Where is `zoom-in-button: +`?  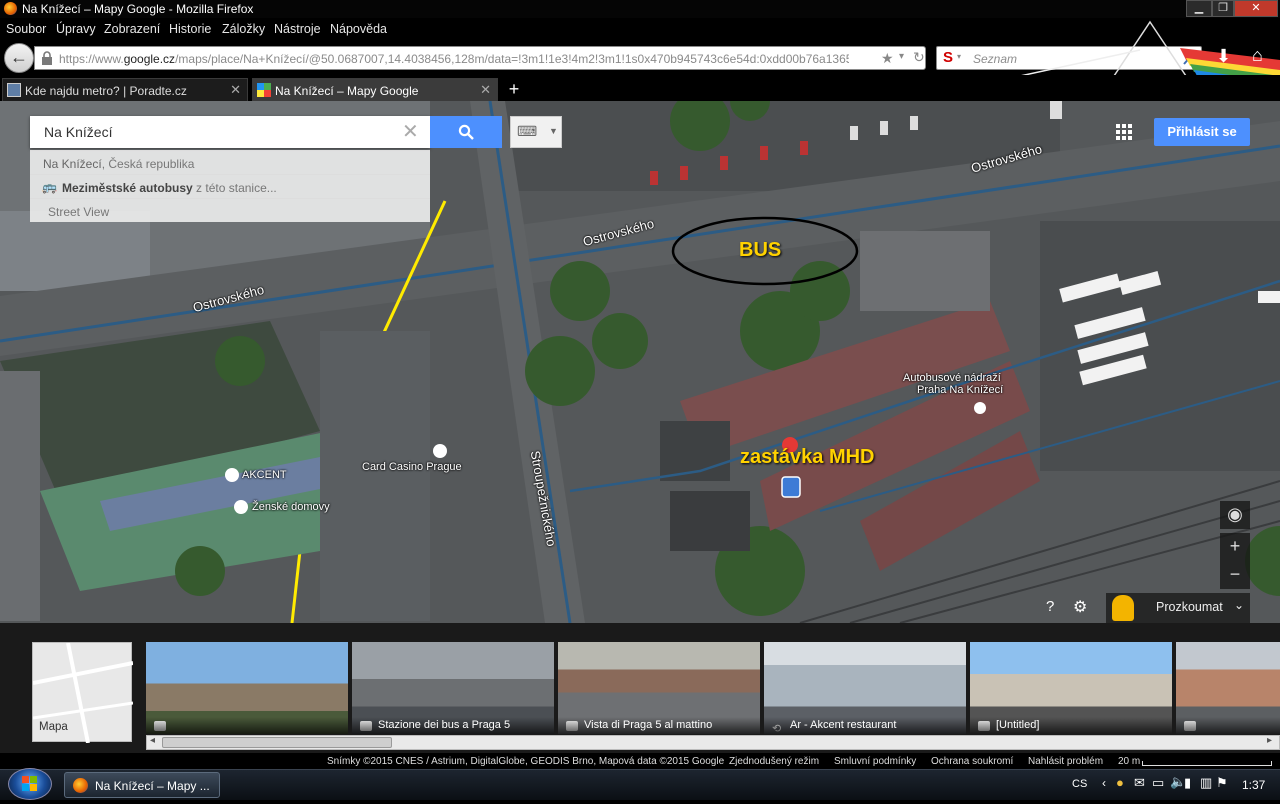
zoom-in-button: + is located at coordinates (1235, 547).